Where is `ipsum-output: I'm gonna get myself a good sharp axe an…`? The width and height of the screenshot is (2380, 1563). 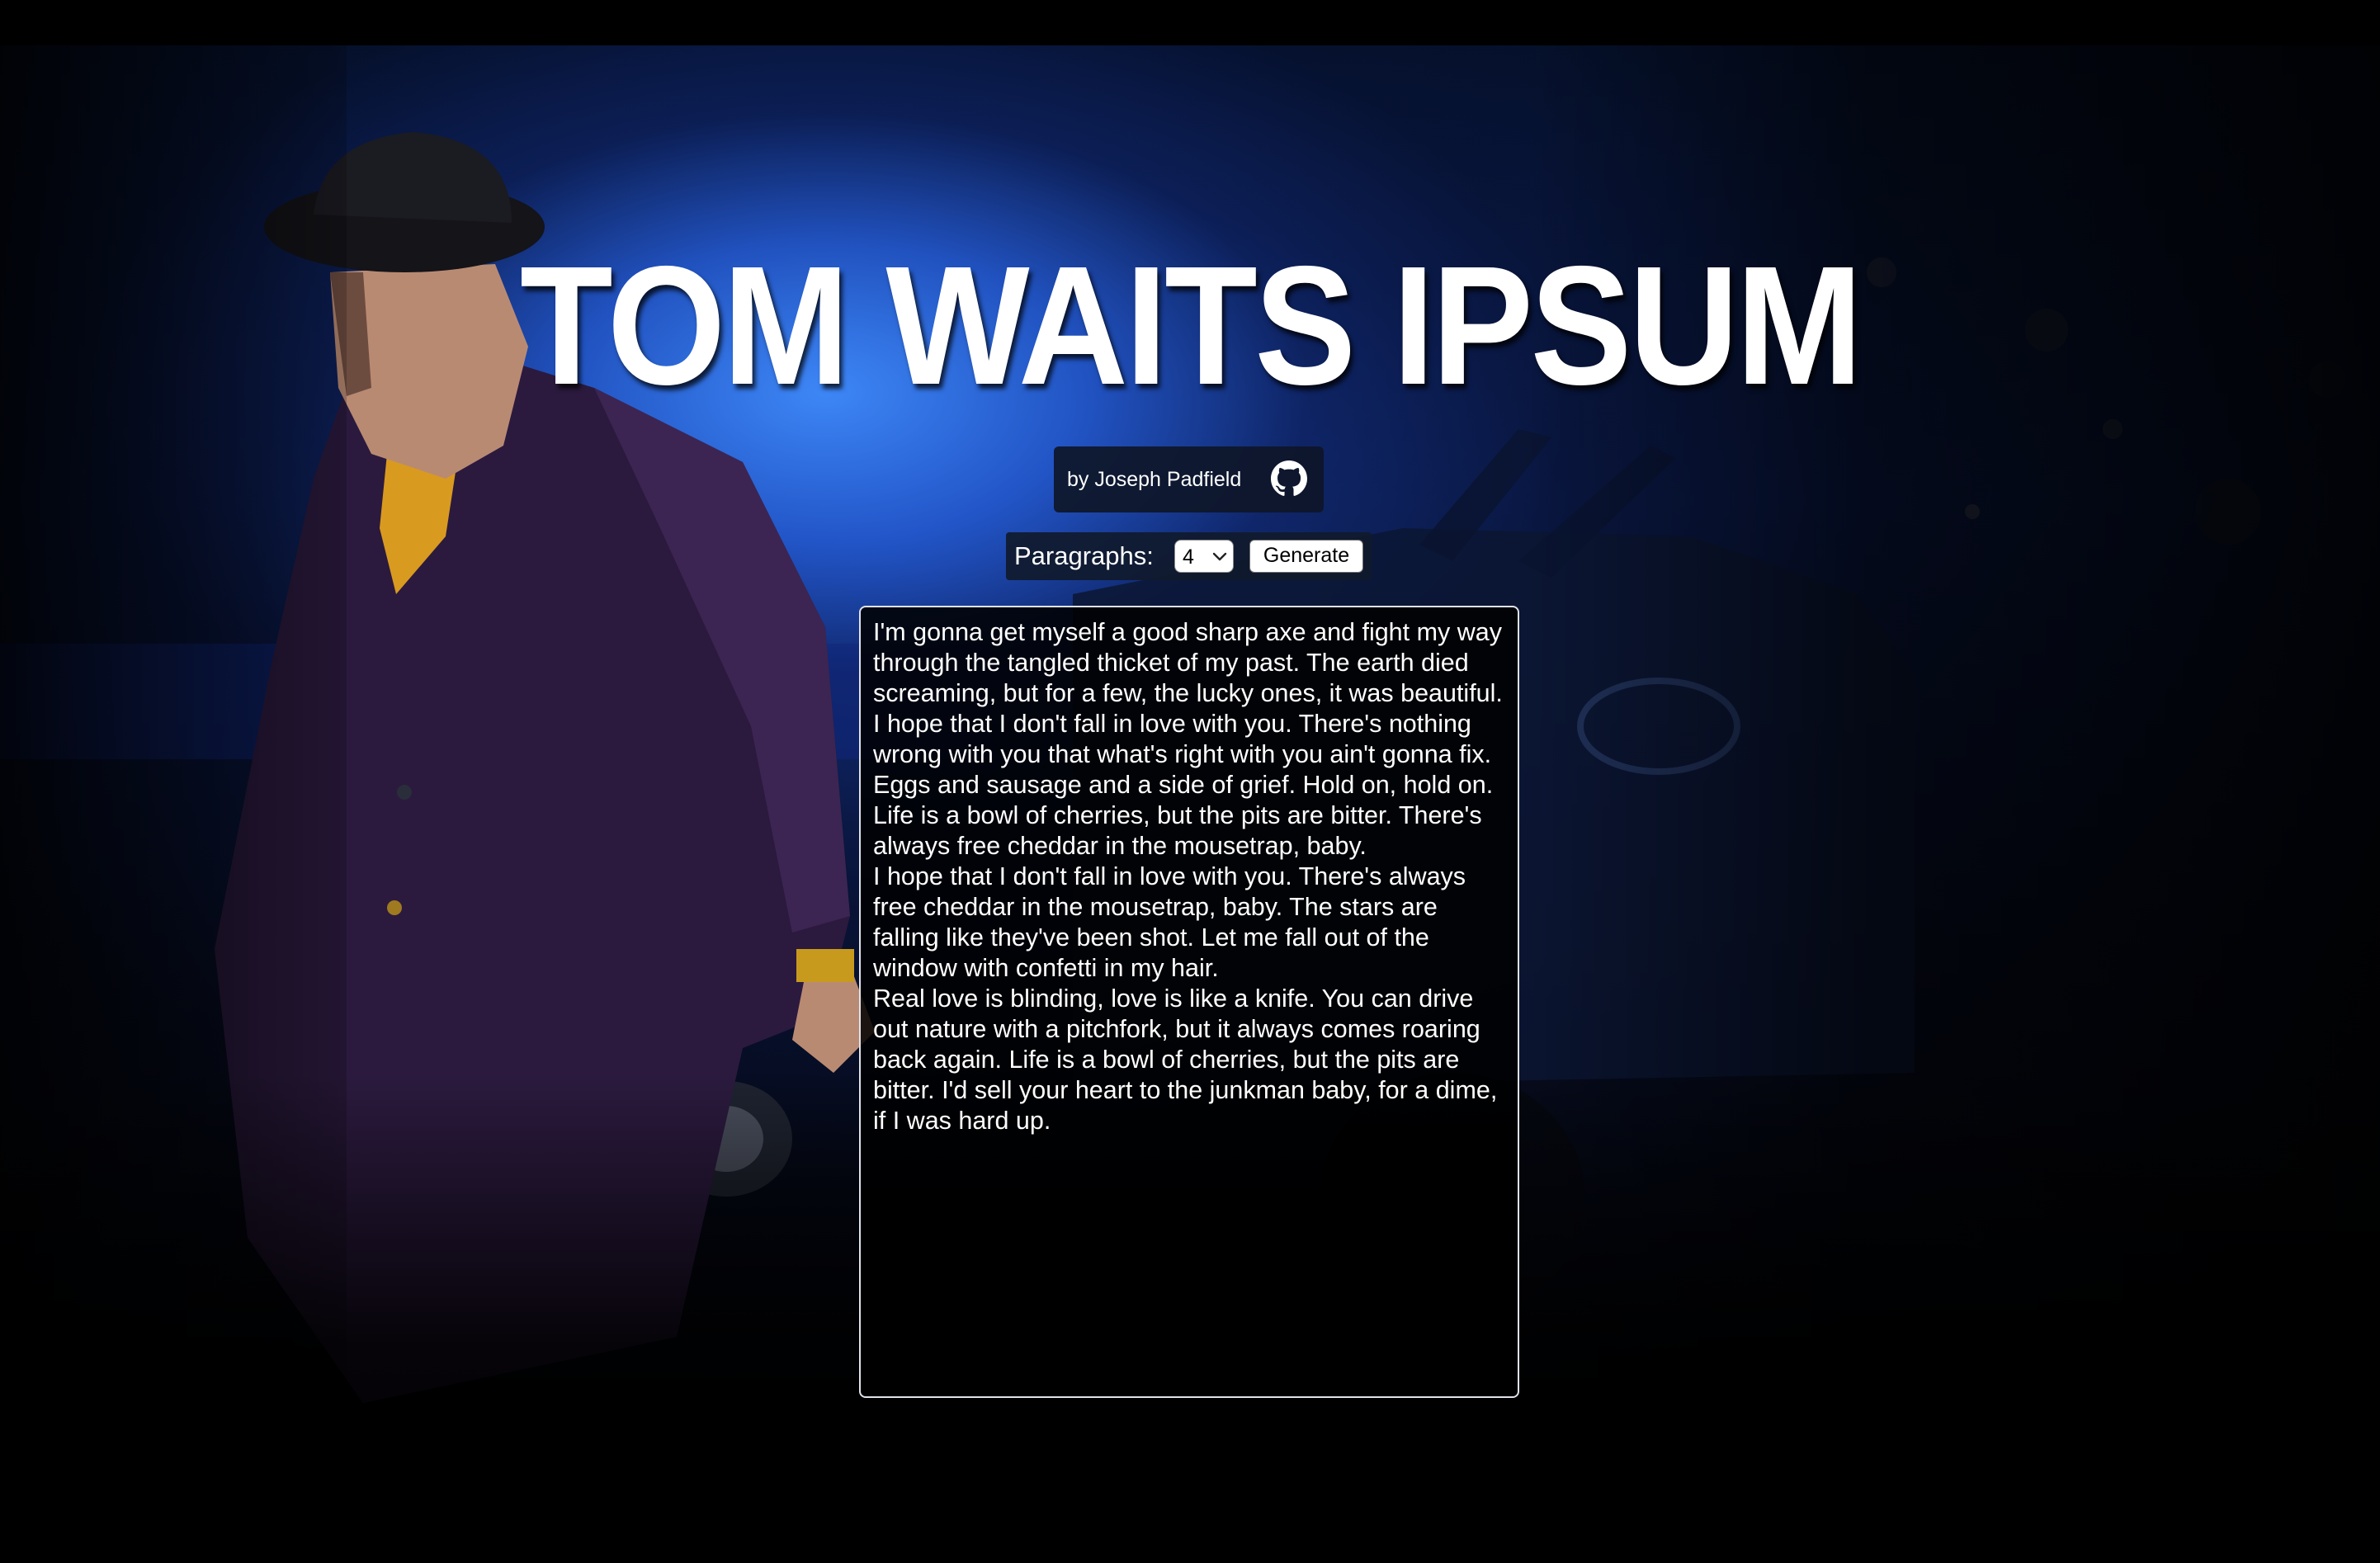
ipsum-output: I'm gonna get myself a good sharp axe an… is located at coordinates (1189, 1002).